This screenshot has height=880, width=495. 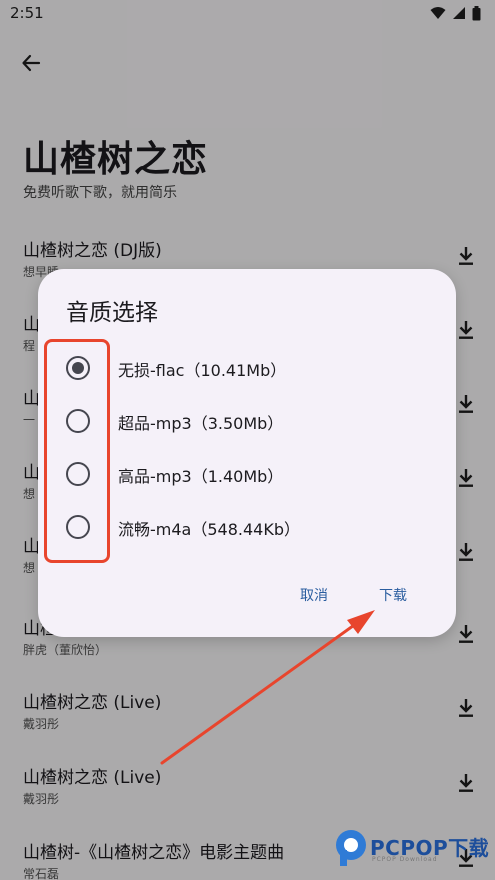 What do you see at coordinates (405, 859) in the screenshot?
I see `watermark-tagline: PCPOP Download` at bounding box center [405, 859].